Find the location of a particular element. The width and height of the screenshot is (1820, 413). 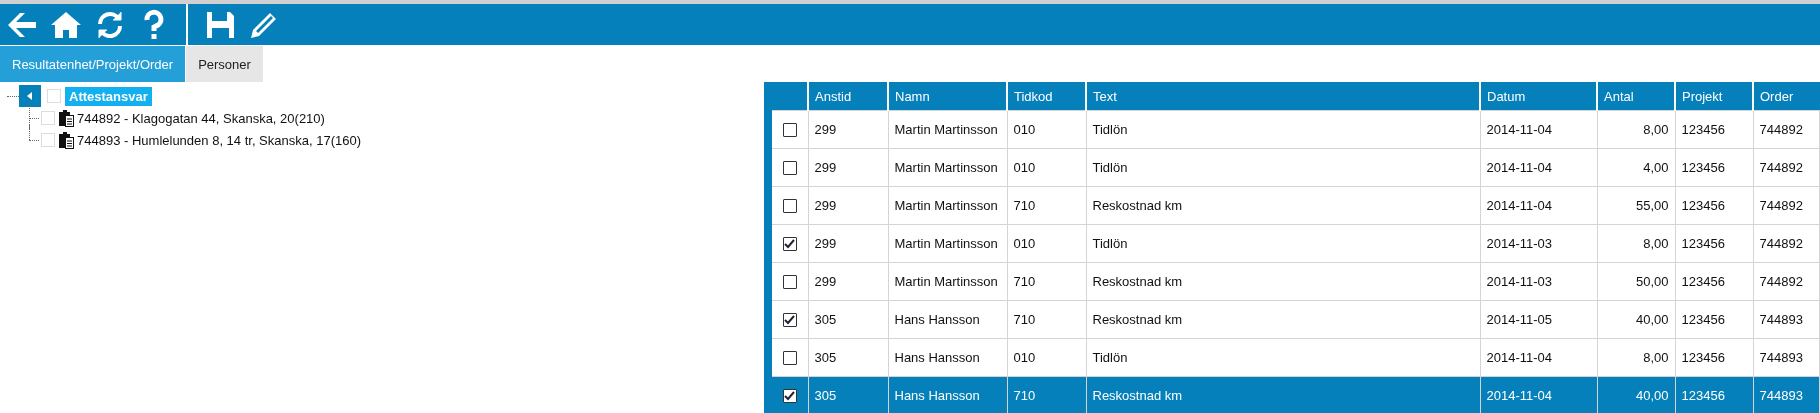

column-header: Anstid is located at coordinates (848, 96).